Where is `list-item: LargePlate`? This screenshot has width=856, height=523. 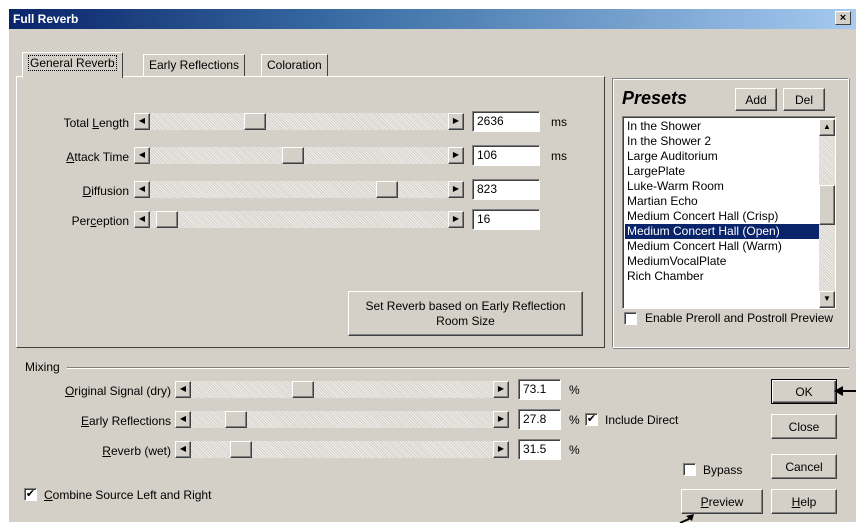
list-item: LargePlate is located at coordinates (722, 171).